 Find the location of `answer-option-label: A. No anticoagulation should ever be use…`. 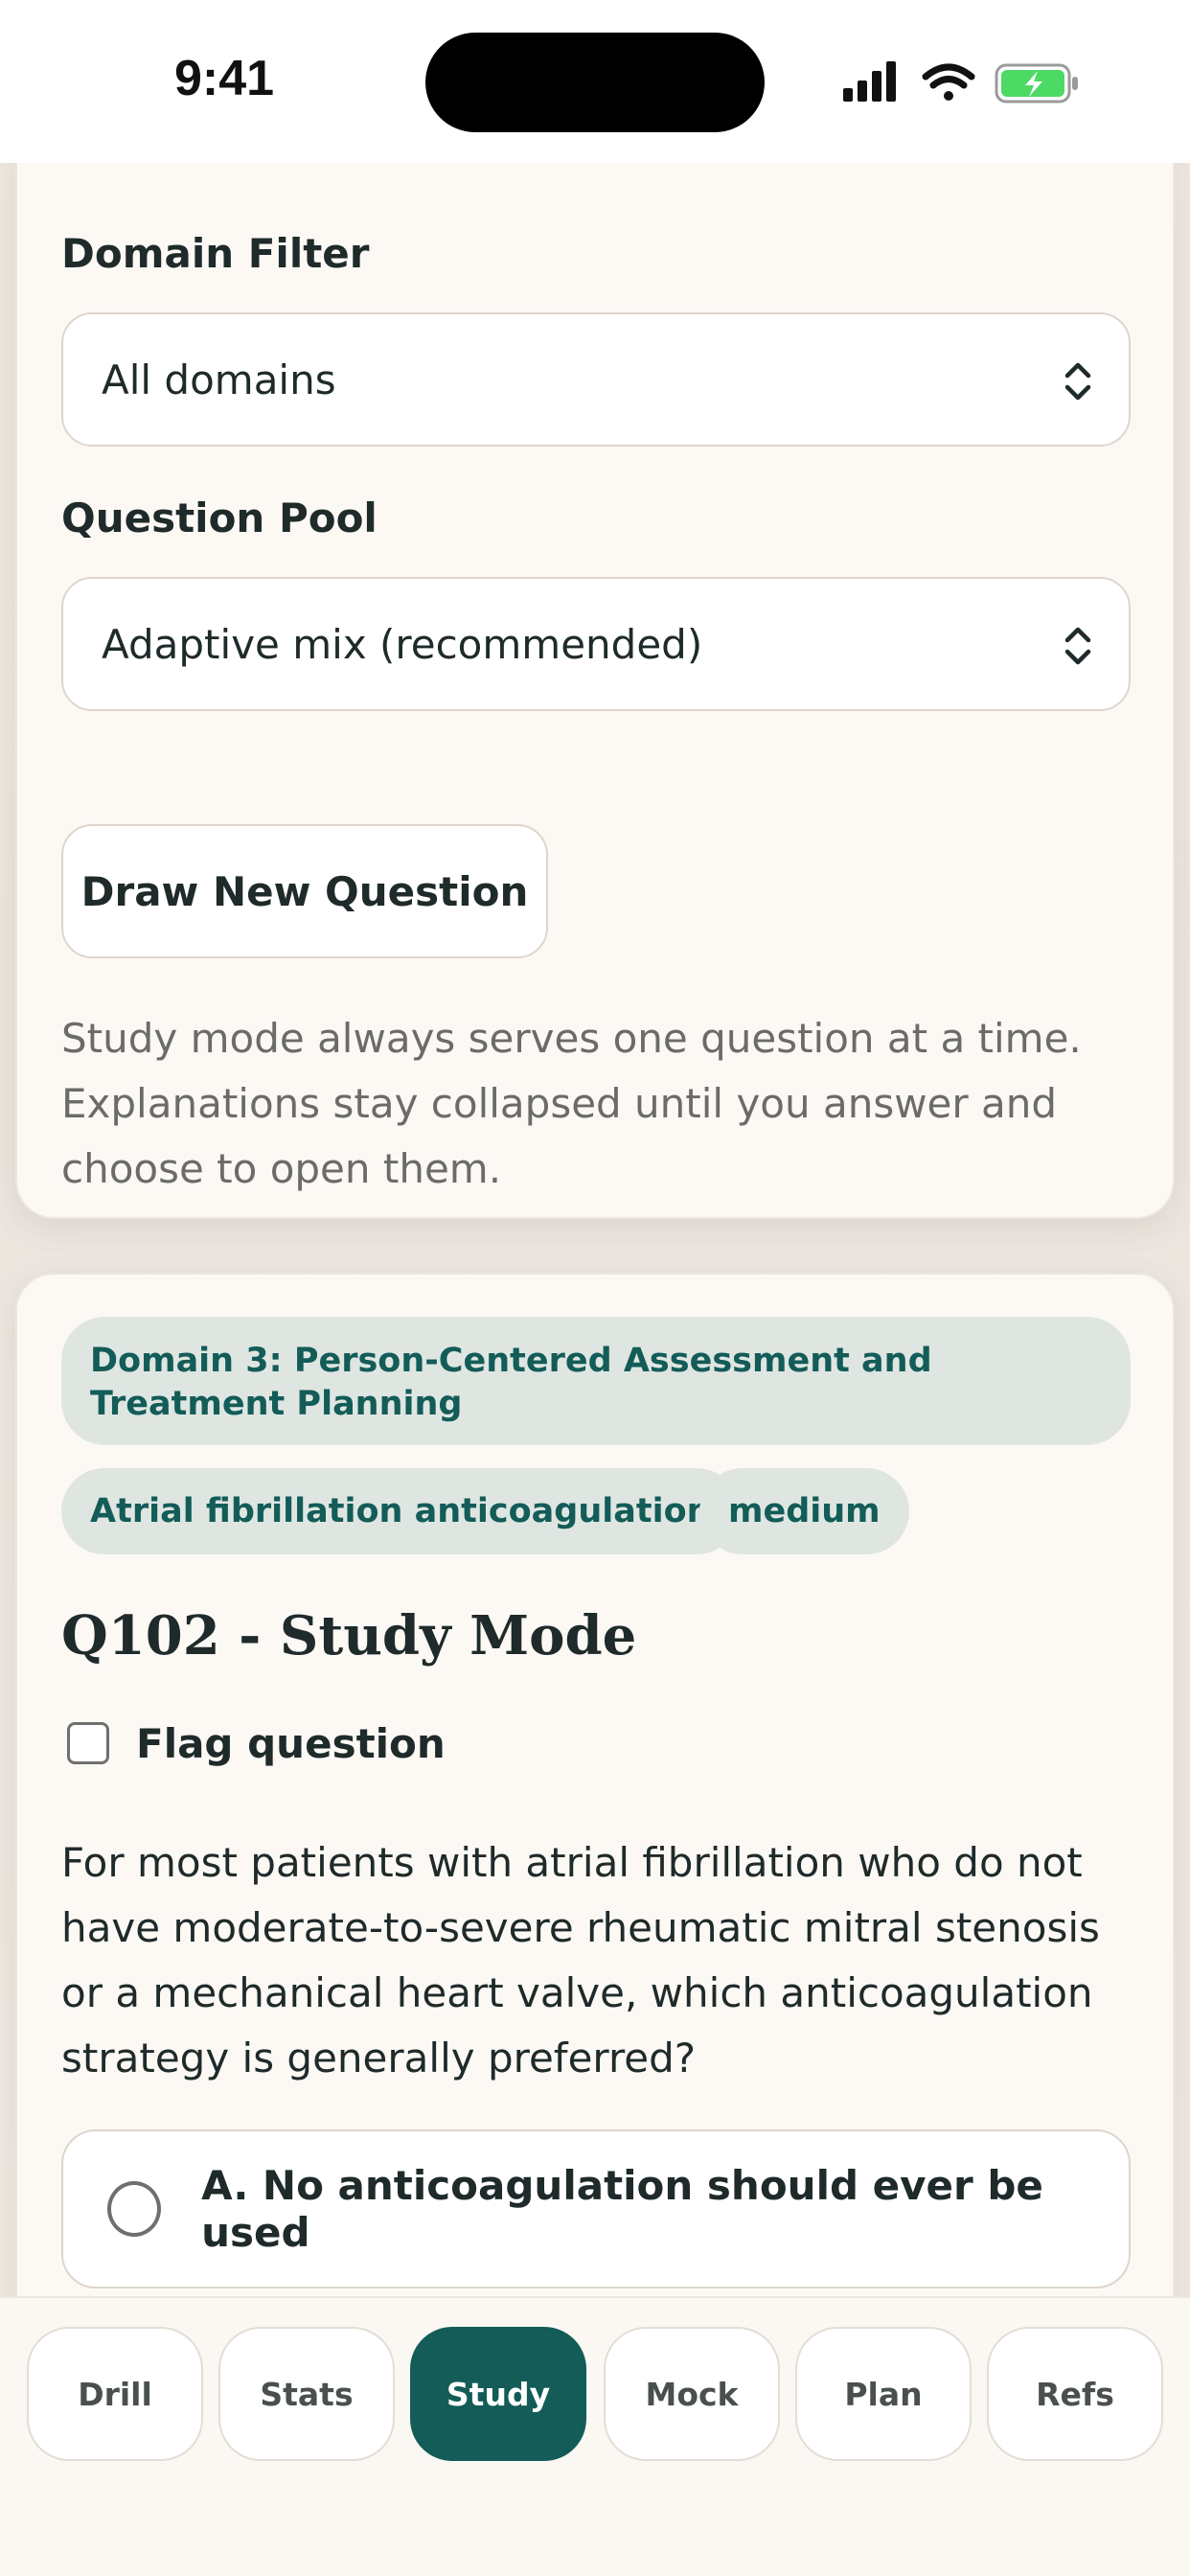

answer-option-label: A. No anticoagulation should ever be use… is located at coordinates (622, 2209).